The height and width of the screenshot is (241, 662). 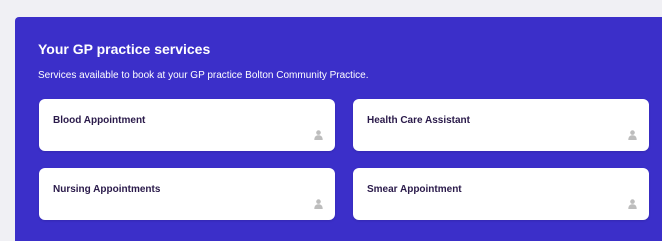 I want to click on service-card-nursing-appointments: Nursing Appointments, so click(x=187, y=194).